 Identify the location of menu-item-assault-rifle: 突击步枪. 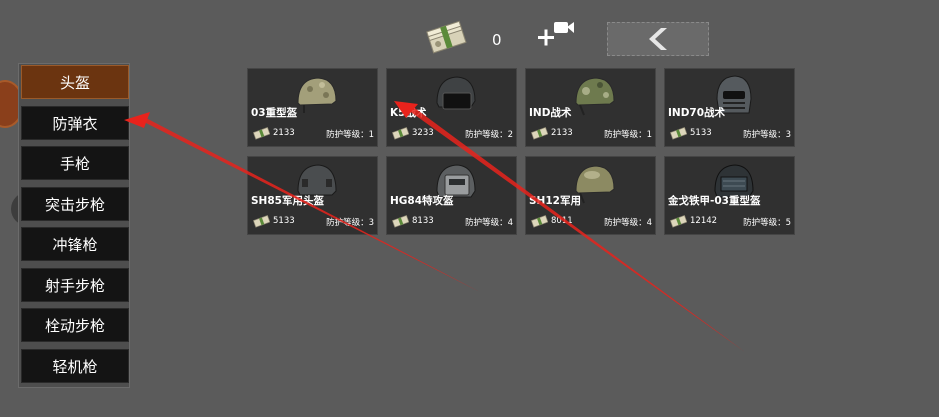
(75, 204).